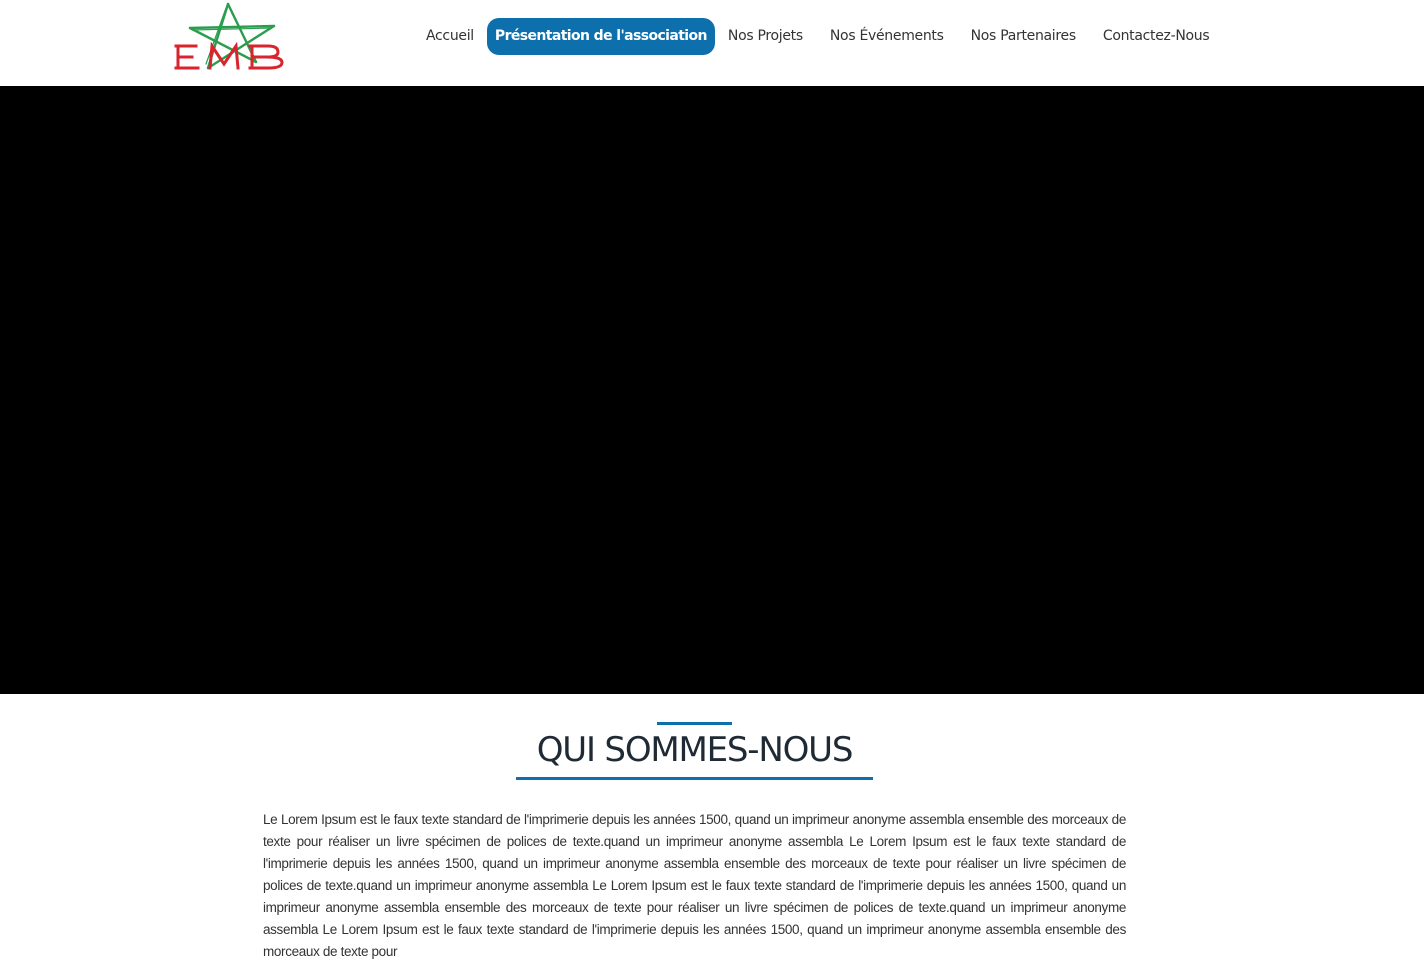 This screenshot has height=963, width=1424. Describe the element at coordinates (765, 36) in the screenshot. I see `nav-item-projets: Nos Projets` at that location.